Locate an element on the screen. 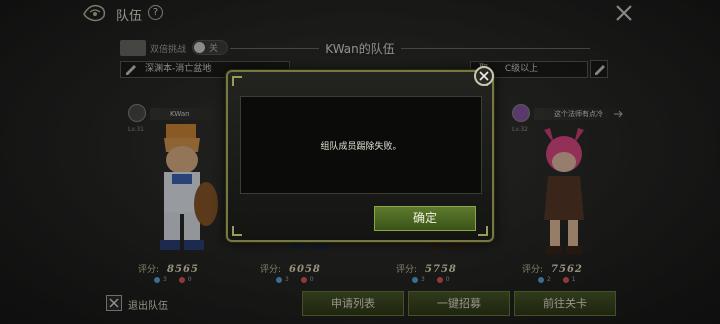  dialog-close-button is located at coordinates (484, 76).